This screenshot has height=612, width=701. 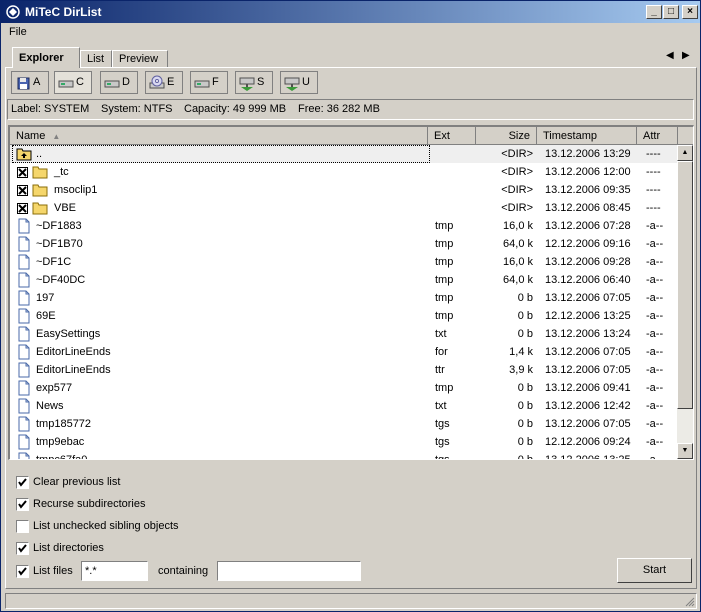 What do you see at coordinates (59, 226) in the screenshot?
I see `row-name: ~DF1883` at bounding box center [59, 226].